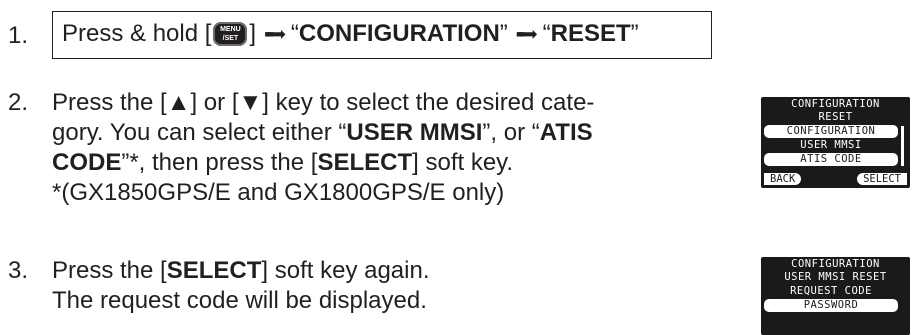 This screenshot has height=335, width=916. Describe the element at coordinates (414, 132) in the screenshot. I see `user-mmsi-label: USER MMSI` at that location.